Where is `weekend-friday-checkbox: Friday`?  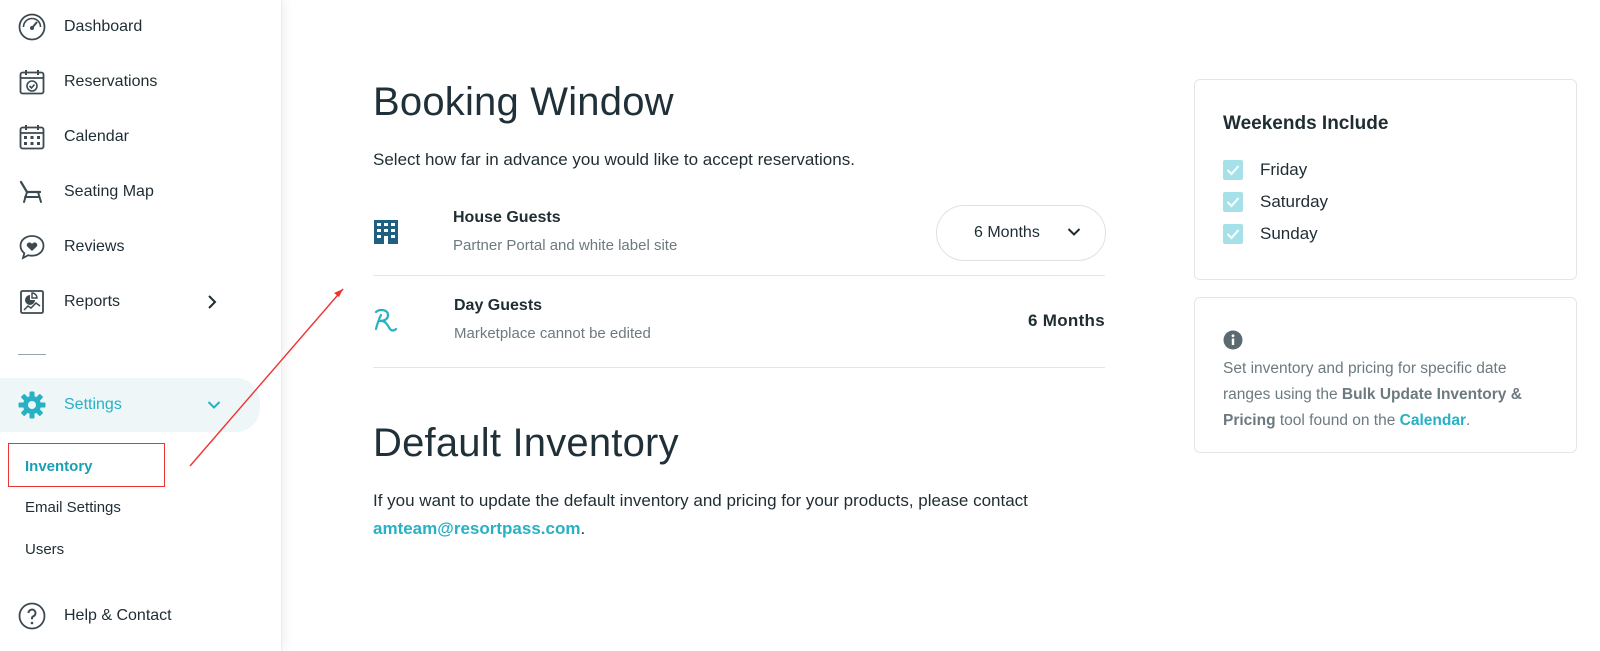
weekend-friday-checkbox: Friday is located at coordinates (1265, 170).